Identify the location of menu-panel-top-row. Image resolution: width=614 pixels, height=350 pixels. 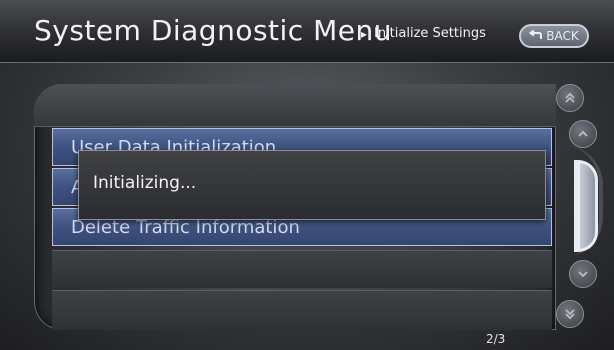
(295, 105).